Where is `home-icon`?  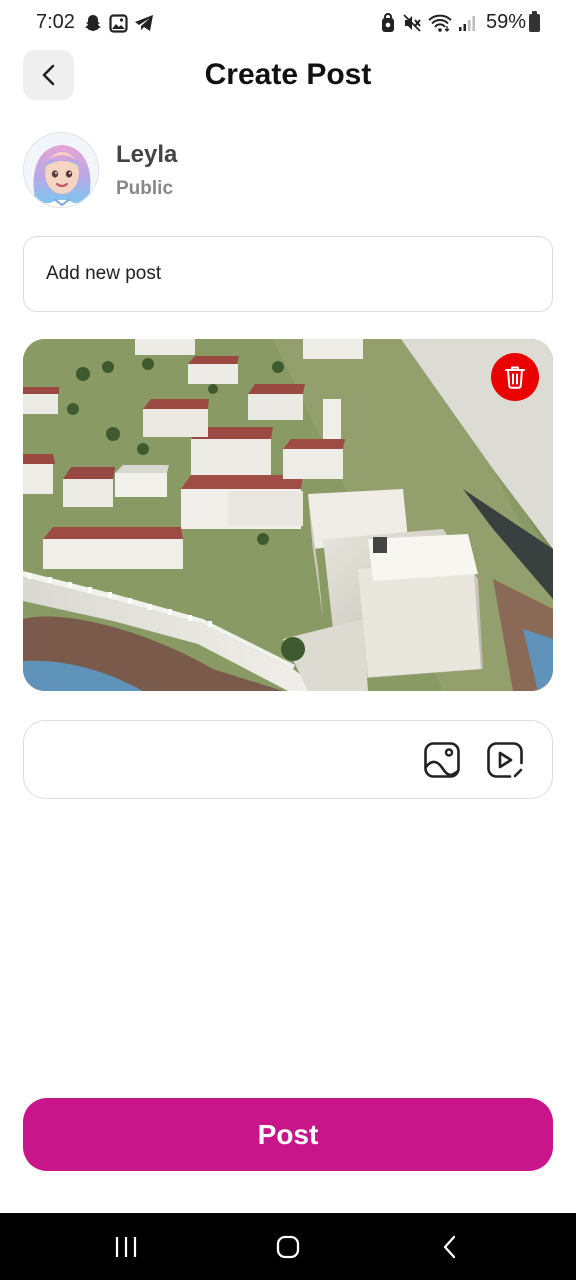 home-icon is located at coordinates (288, 1247).